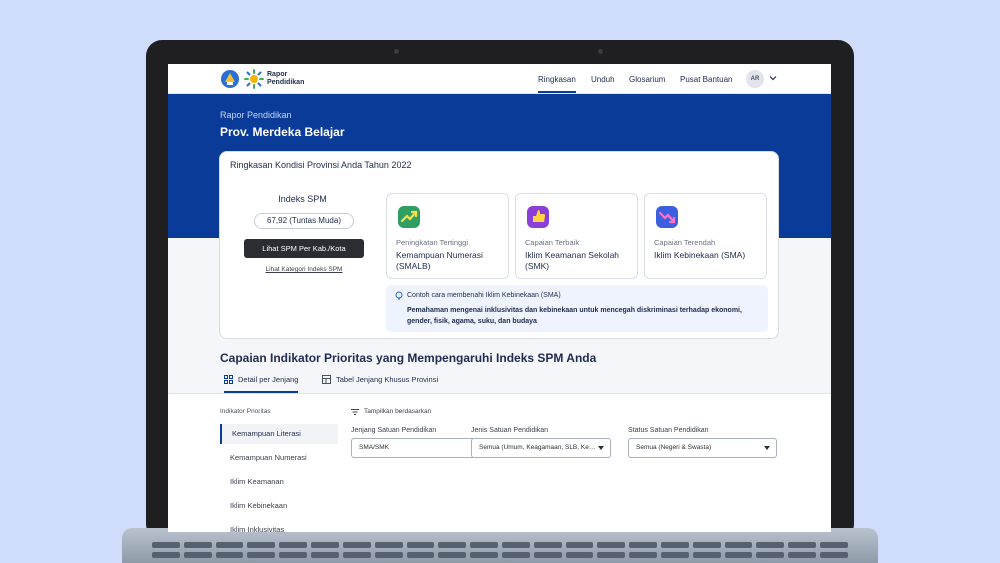  I want to click on tab-label: Detail per Jenjang, so click(268, 379).